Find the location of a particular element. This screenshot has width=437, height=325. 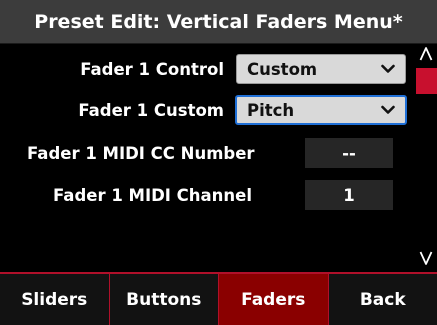

tab-faders: Faders is located at coordinates (274, 299).